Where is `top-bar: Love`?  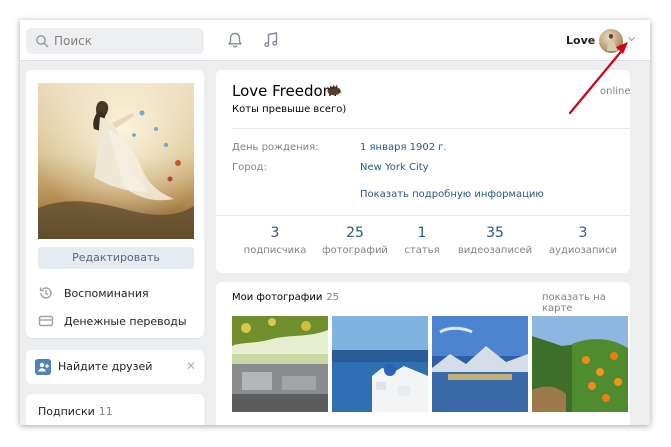 top-bar: Love is located at coordinates (335, 40).